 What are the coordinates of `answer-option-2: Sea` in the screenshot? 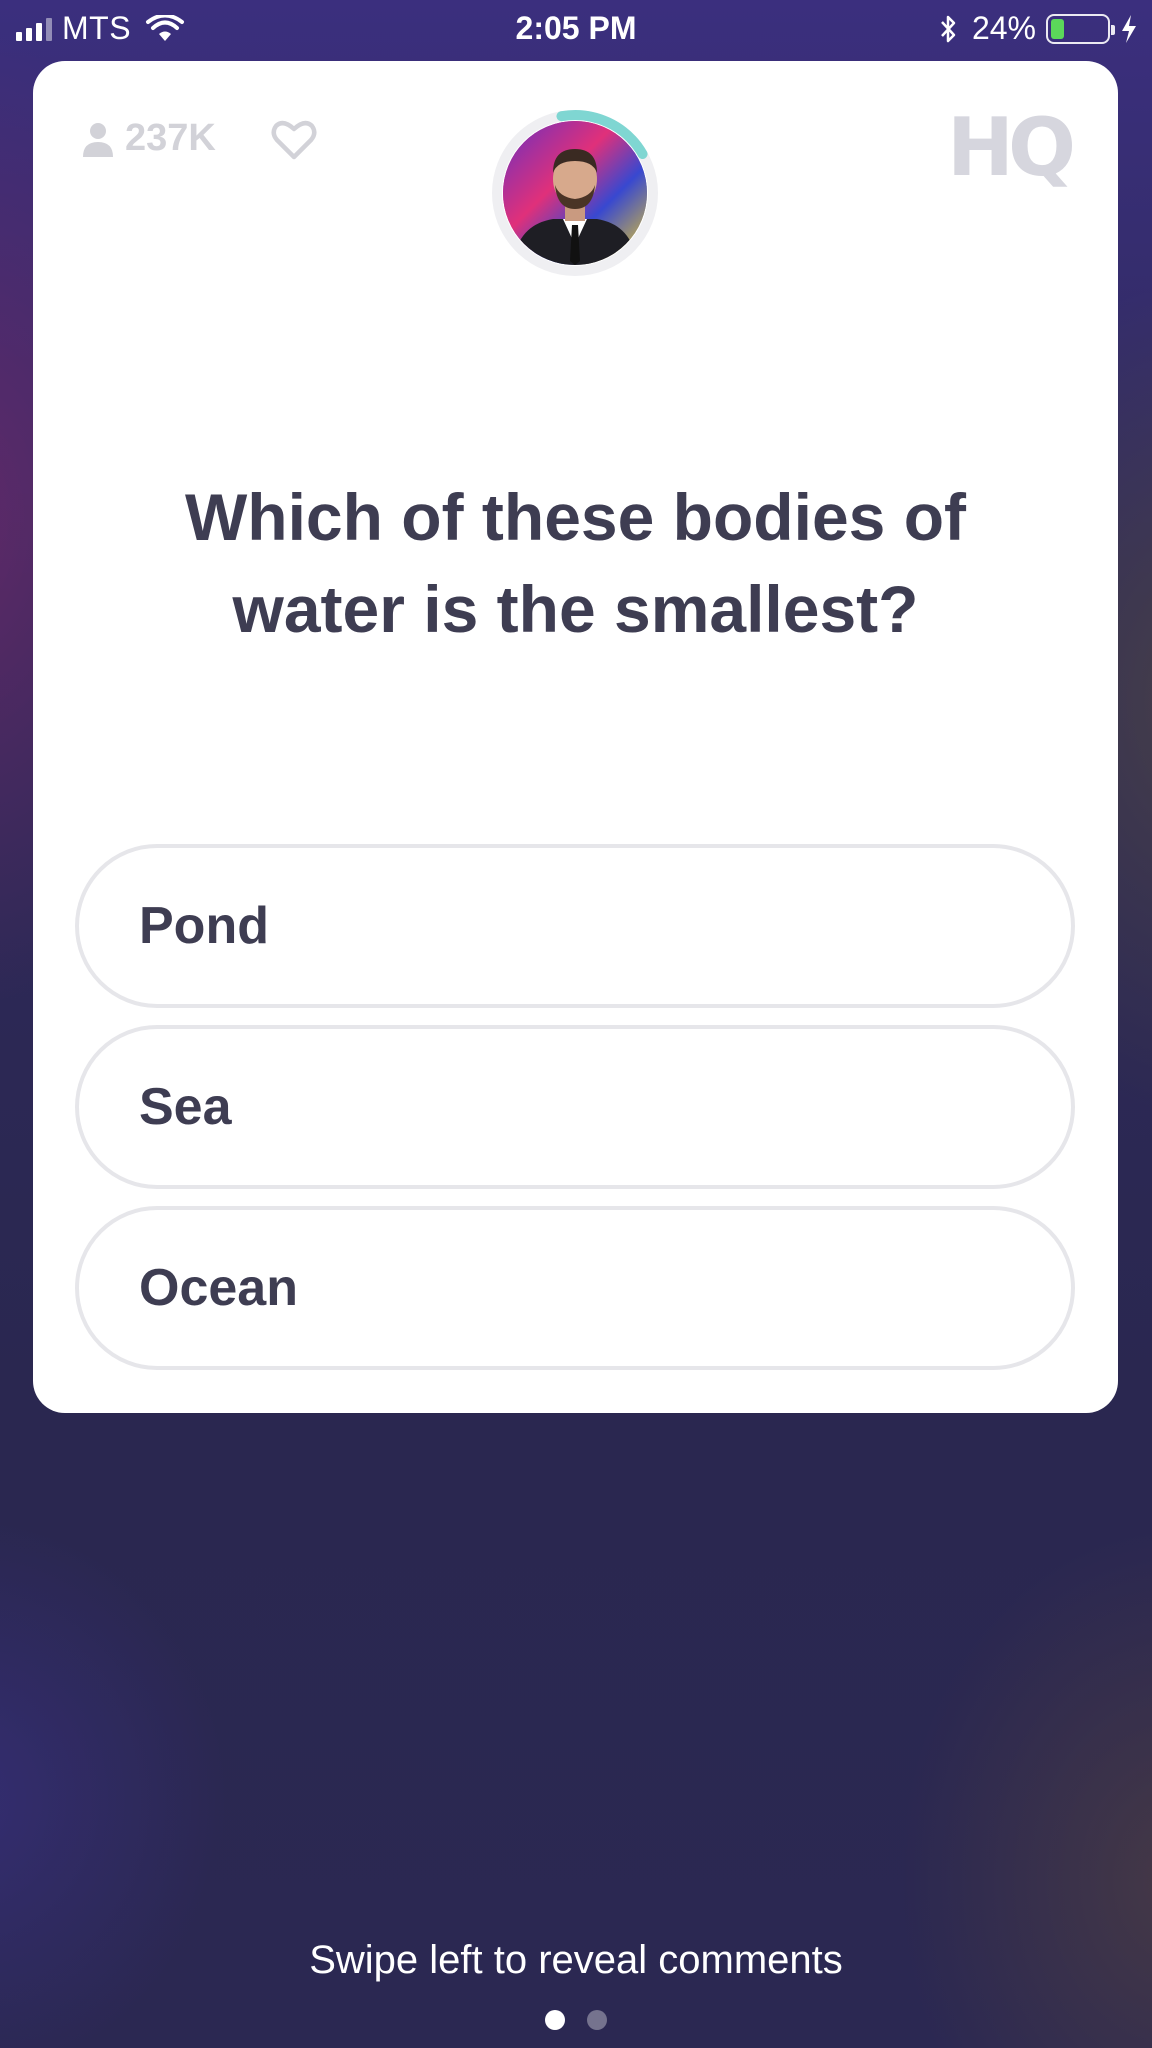 It's located at (575, 1107).